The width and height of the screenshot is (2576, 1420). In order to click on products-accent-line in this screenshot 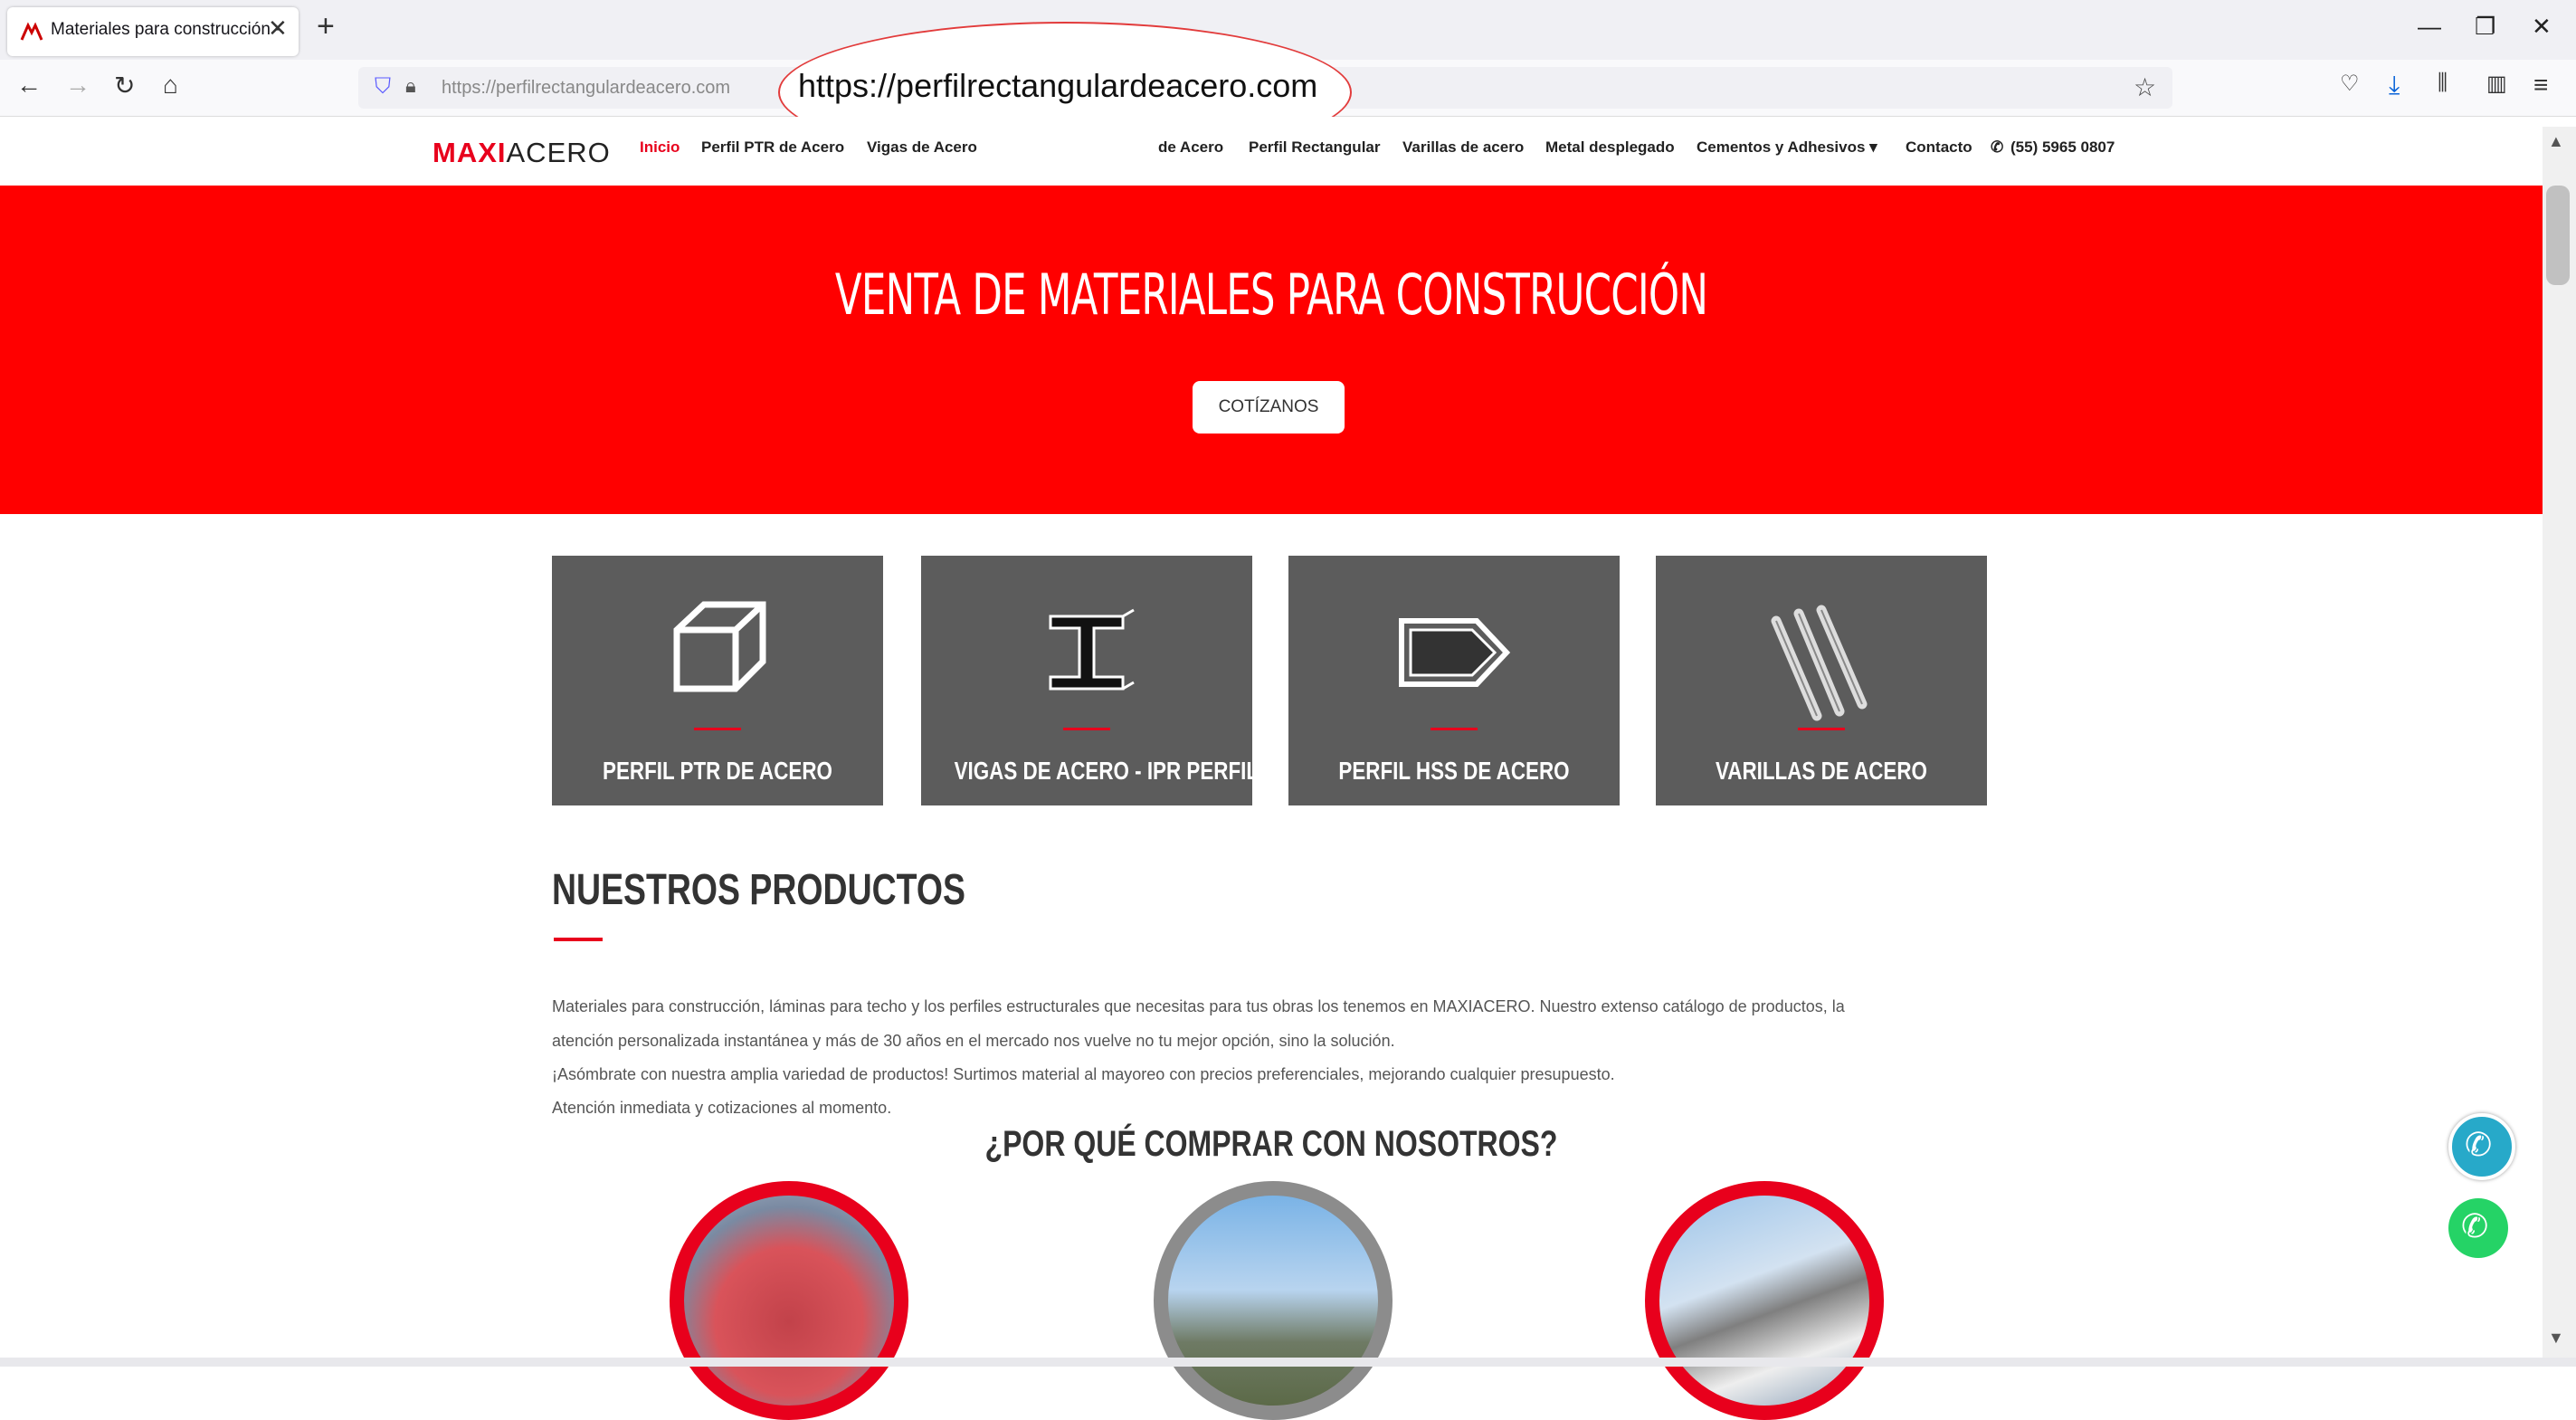, I will do `click(578, 939)`.